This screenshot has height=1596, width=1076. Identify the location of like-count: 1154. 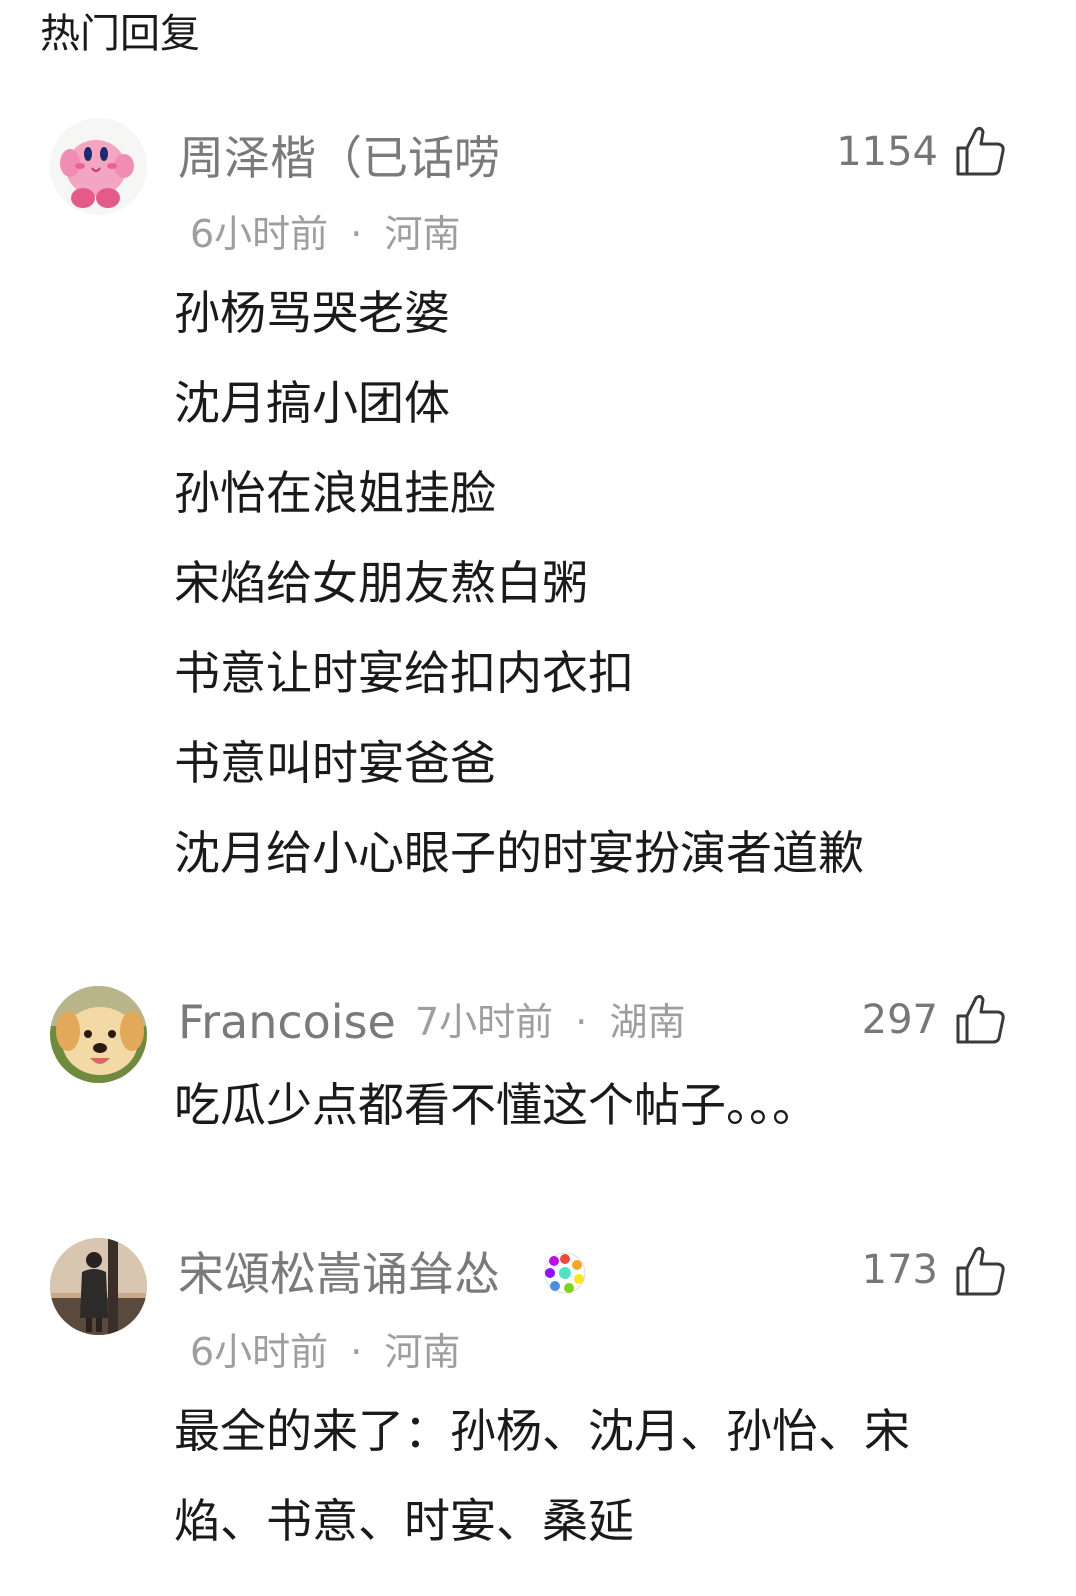
(887, 152).